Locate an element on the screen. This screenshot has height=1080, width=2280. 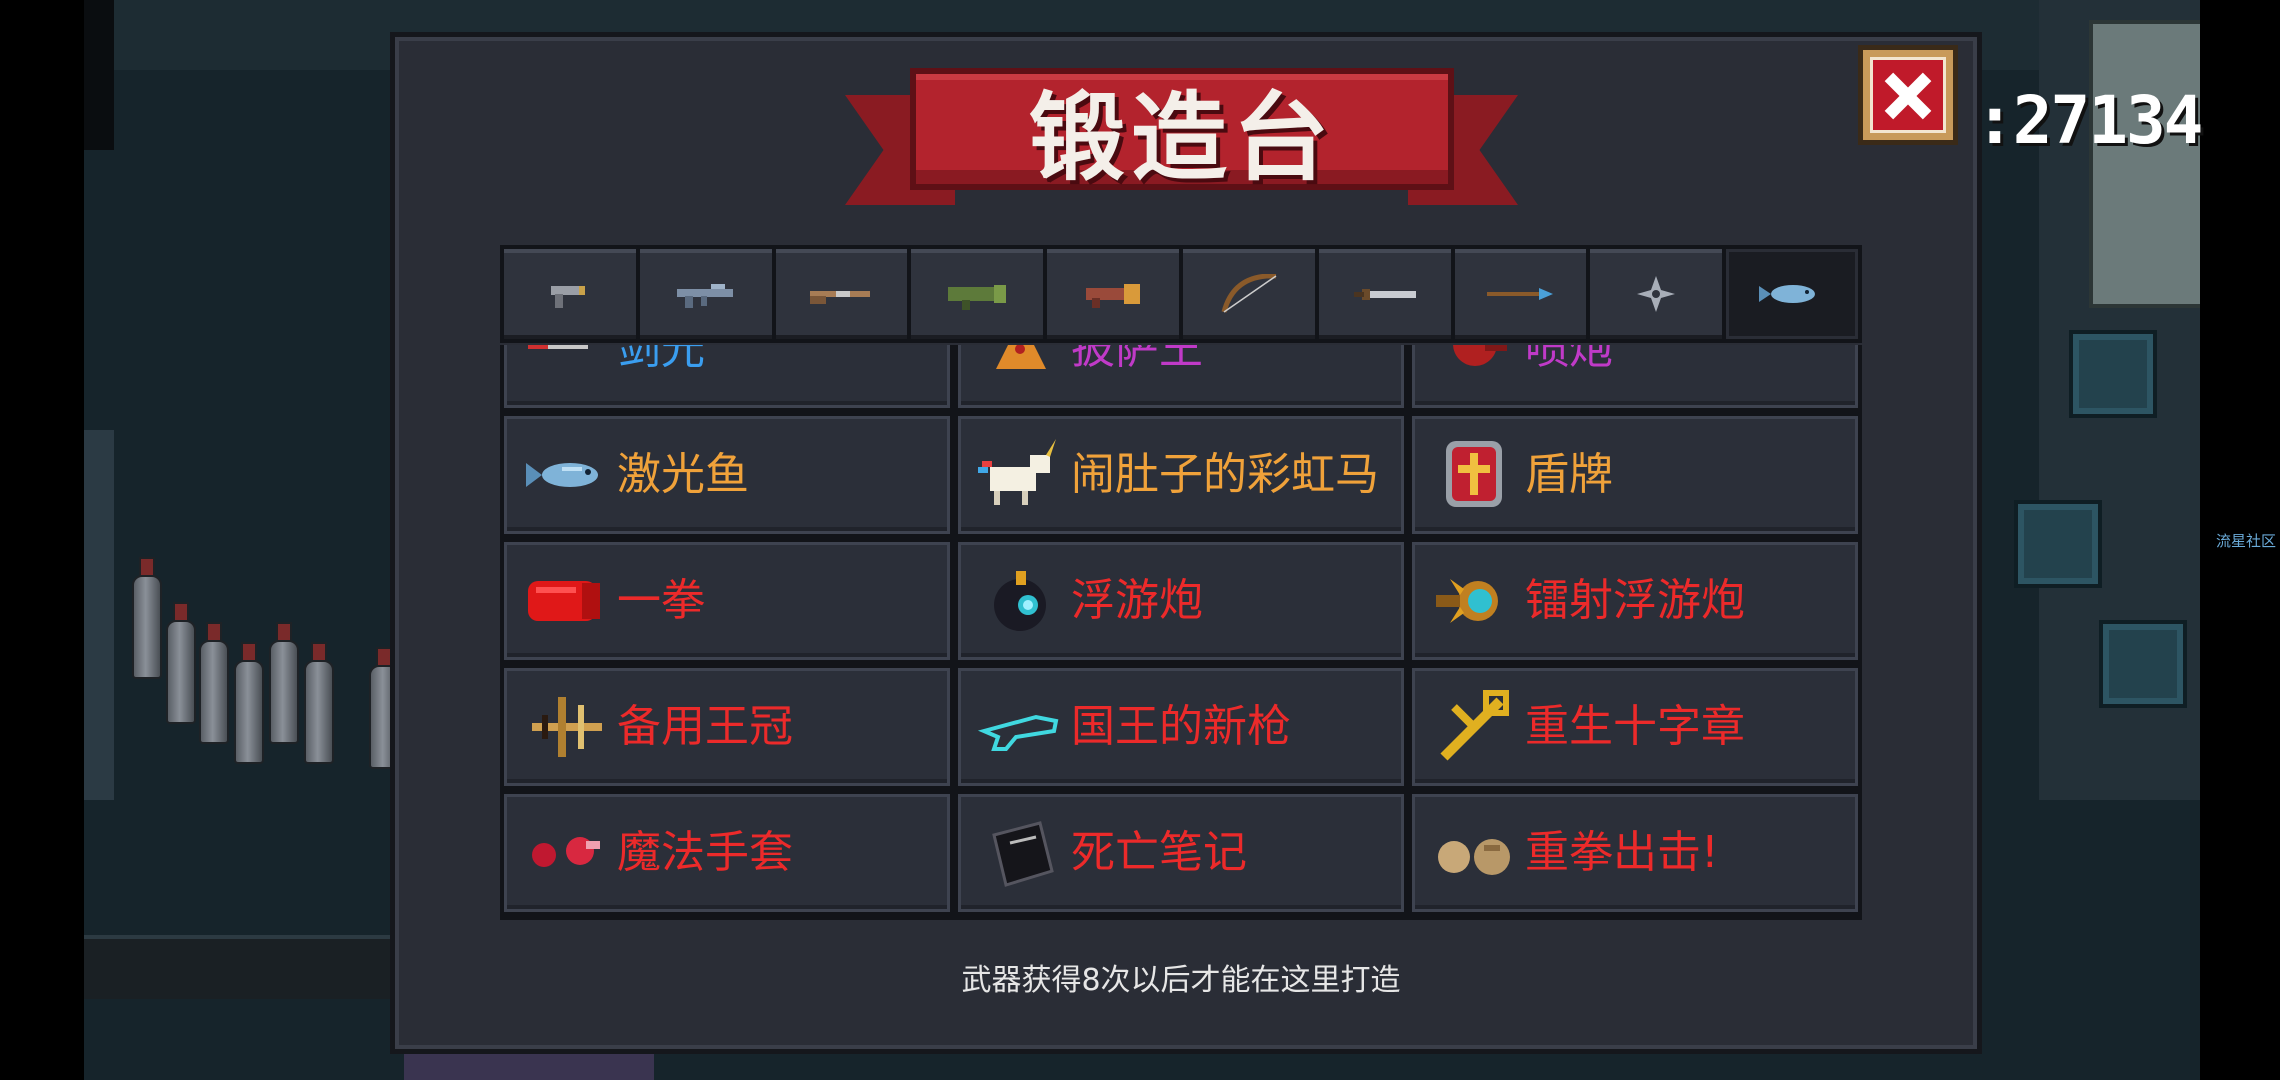
weapon-name: 闹肚子的彩虹马 is located at coordinates (1225, 474).